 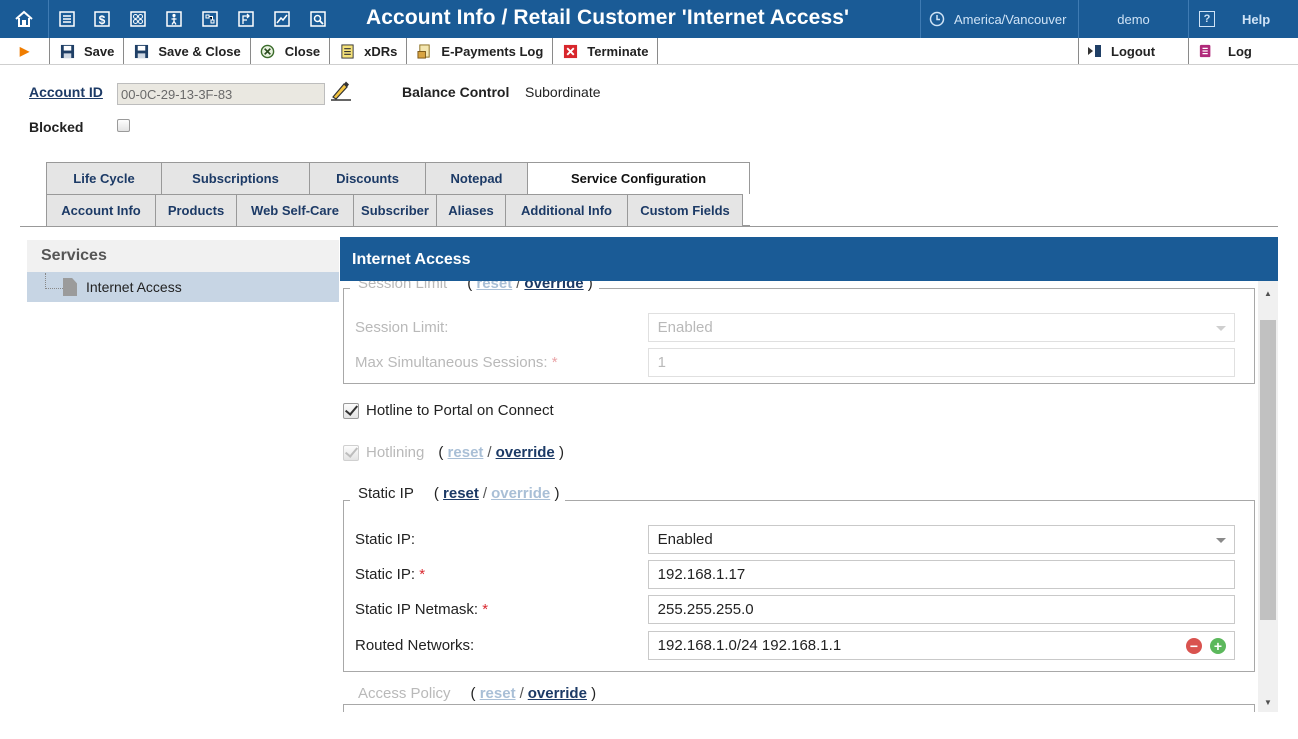 I want to click on tab-notepad: Notepad, so click(x=476, y=178).